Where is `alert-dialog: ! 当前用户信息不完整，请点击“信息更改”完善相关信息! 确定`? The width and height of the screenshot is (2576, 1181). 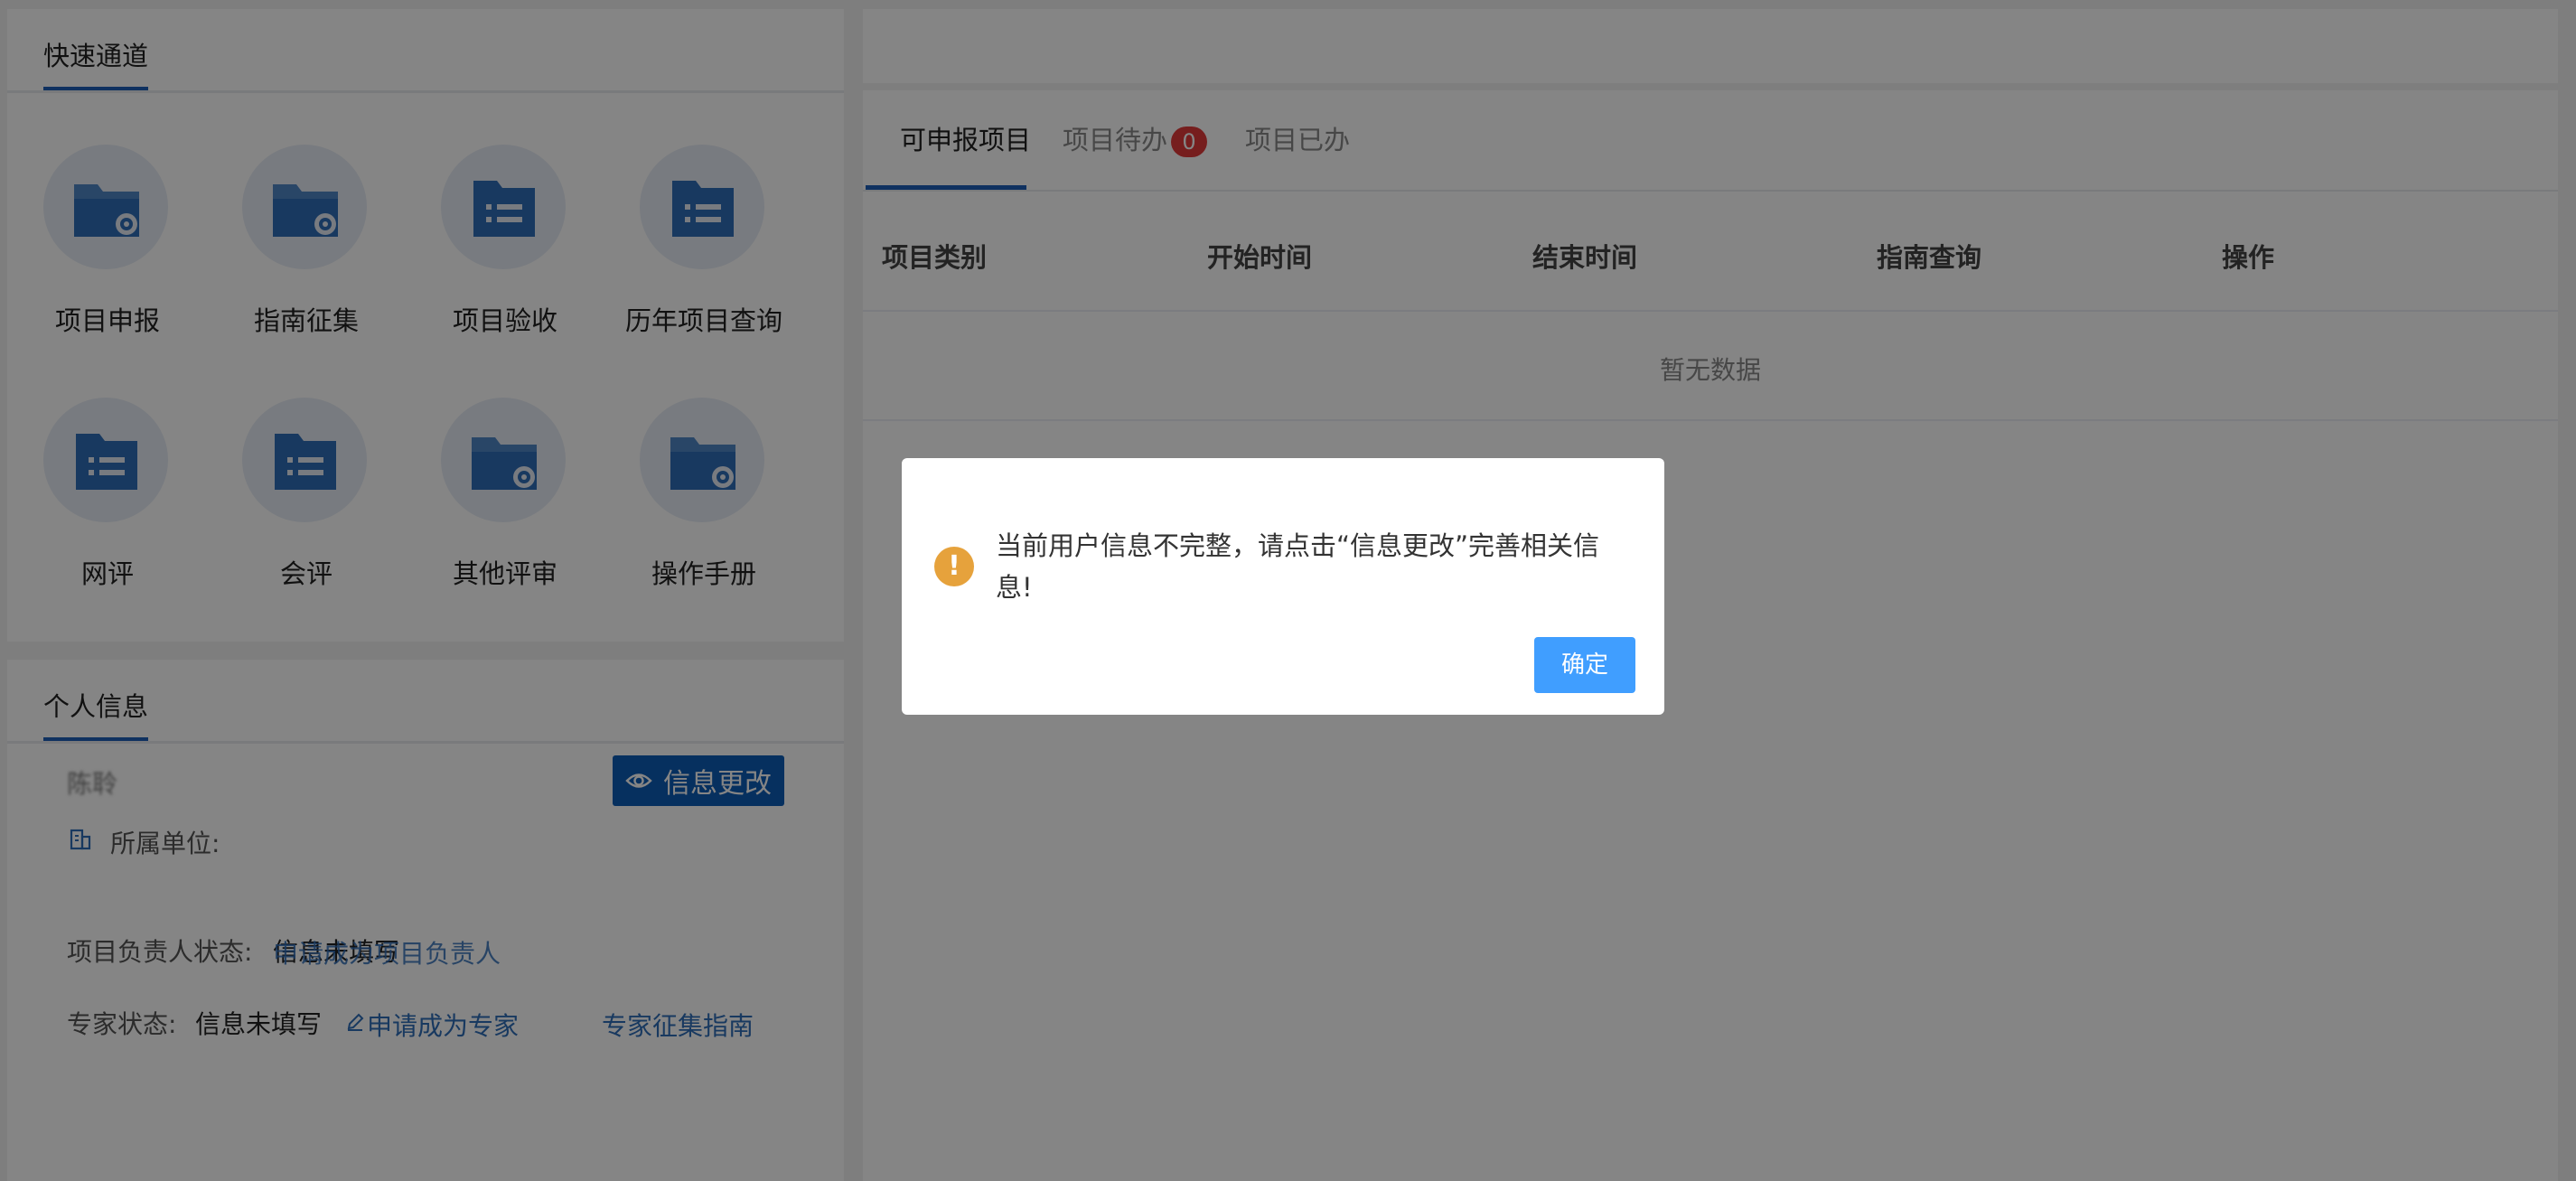 alert-dialog: ! 当前用户信息不完整，请点击“信息更改”完善相关信息! 确定 is located at coordinates (1283, 586).